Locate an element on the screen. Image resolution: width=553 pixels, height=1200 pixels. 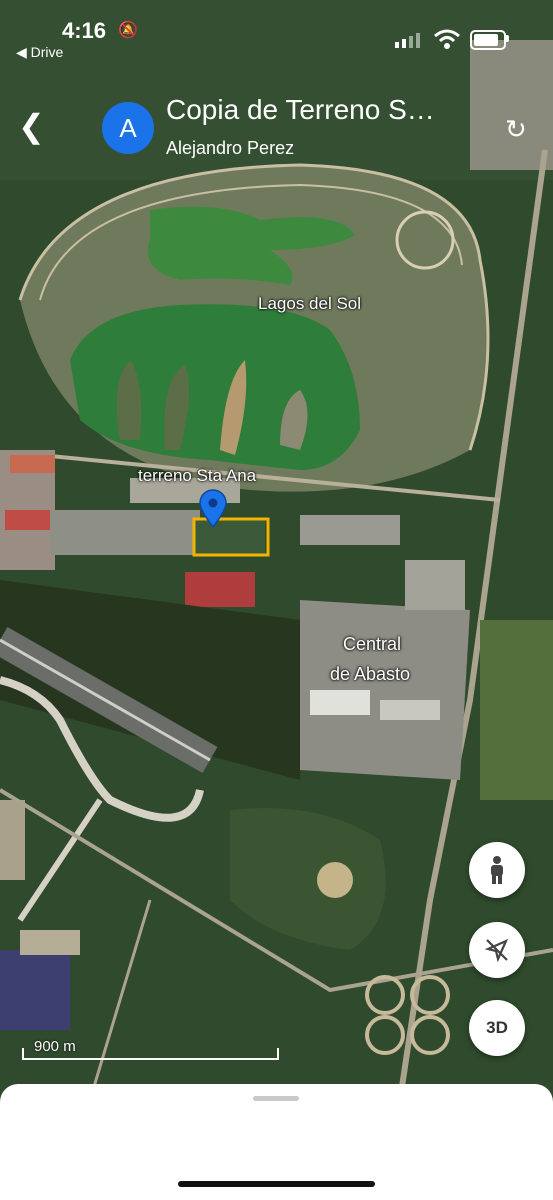
avatar: A is located at coordinates (128, 128).